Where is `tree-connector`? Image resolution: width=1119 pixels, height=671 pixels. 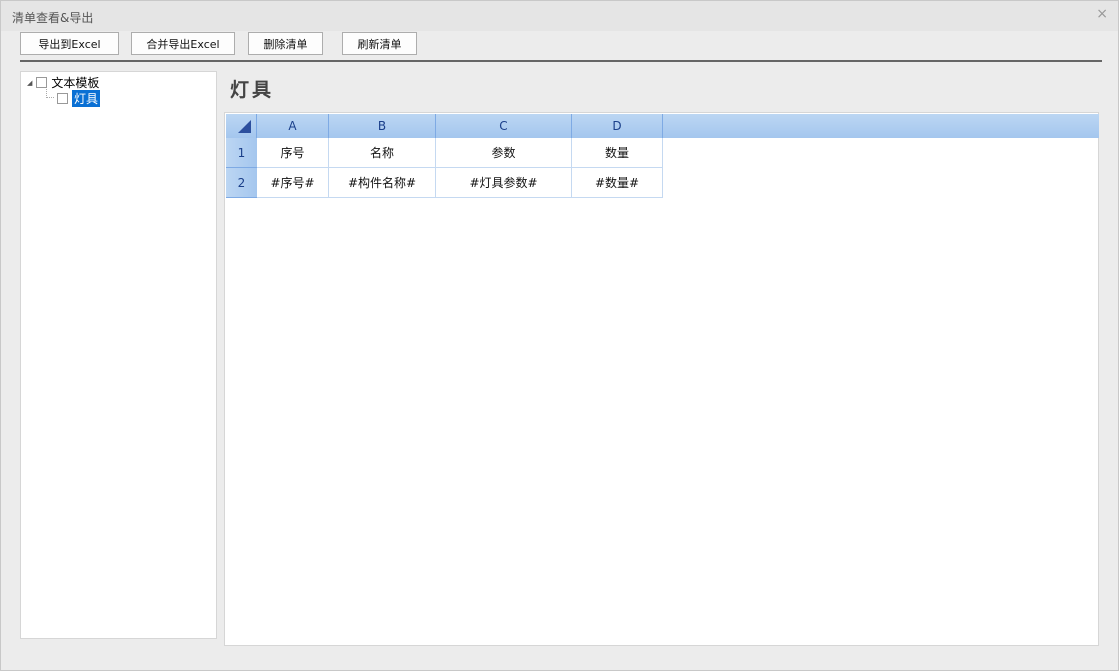 tree-connector is located at coordinates (50, 93).